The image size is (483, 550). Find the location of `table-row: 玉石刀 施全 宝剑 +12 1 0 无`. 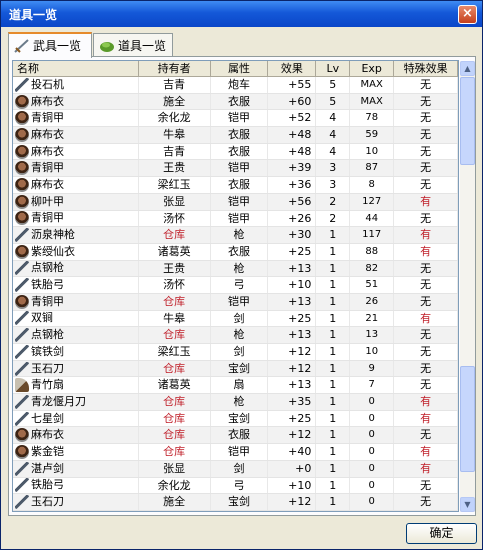

table-row: 玉石刀 施全 宝剑 +12 1 0 无 is located at coordinates (235, 502).